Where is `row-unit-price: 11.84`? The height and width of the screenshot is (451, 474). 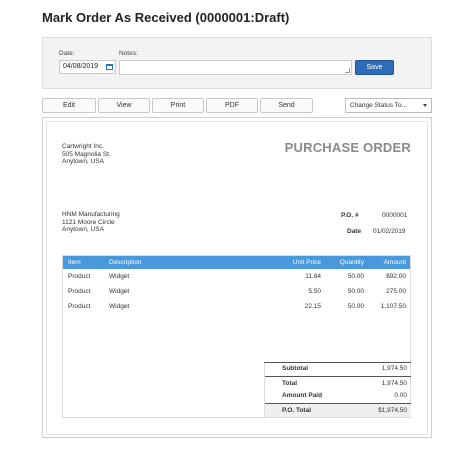
row-unit-price: 11.84 is located at coordinates (313, 276).